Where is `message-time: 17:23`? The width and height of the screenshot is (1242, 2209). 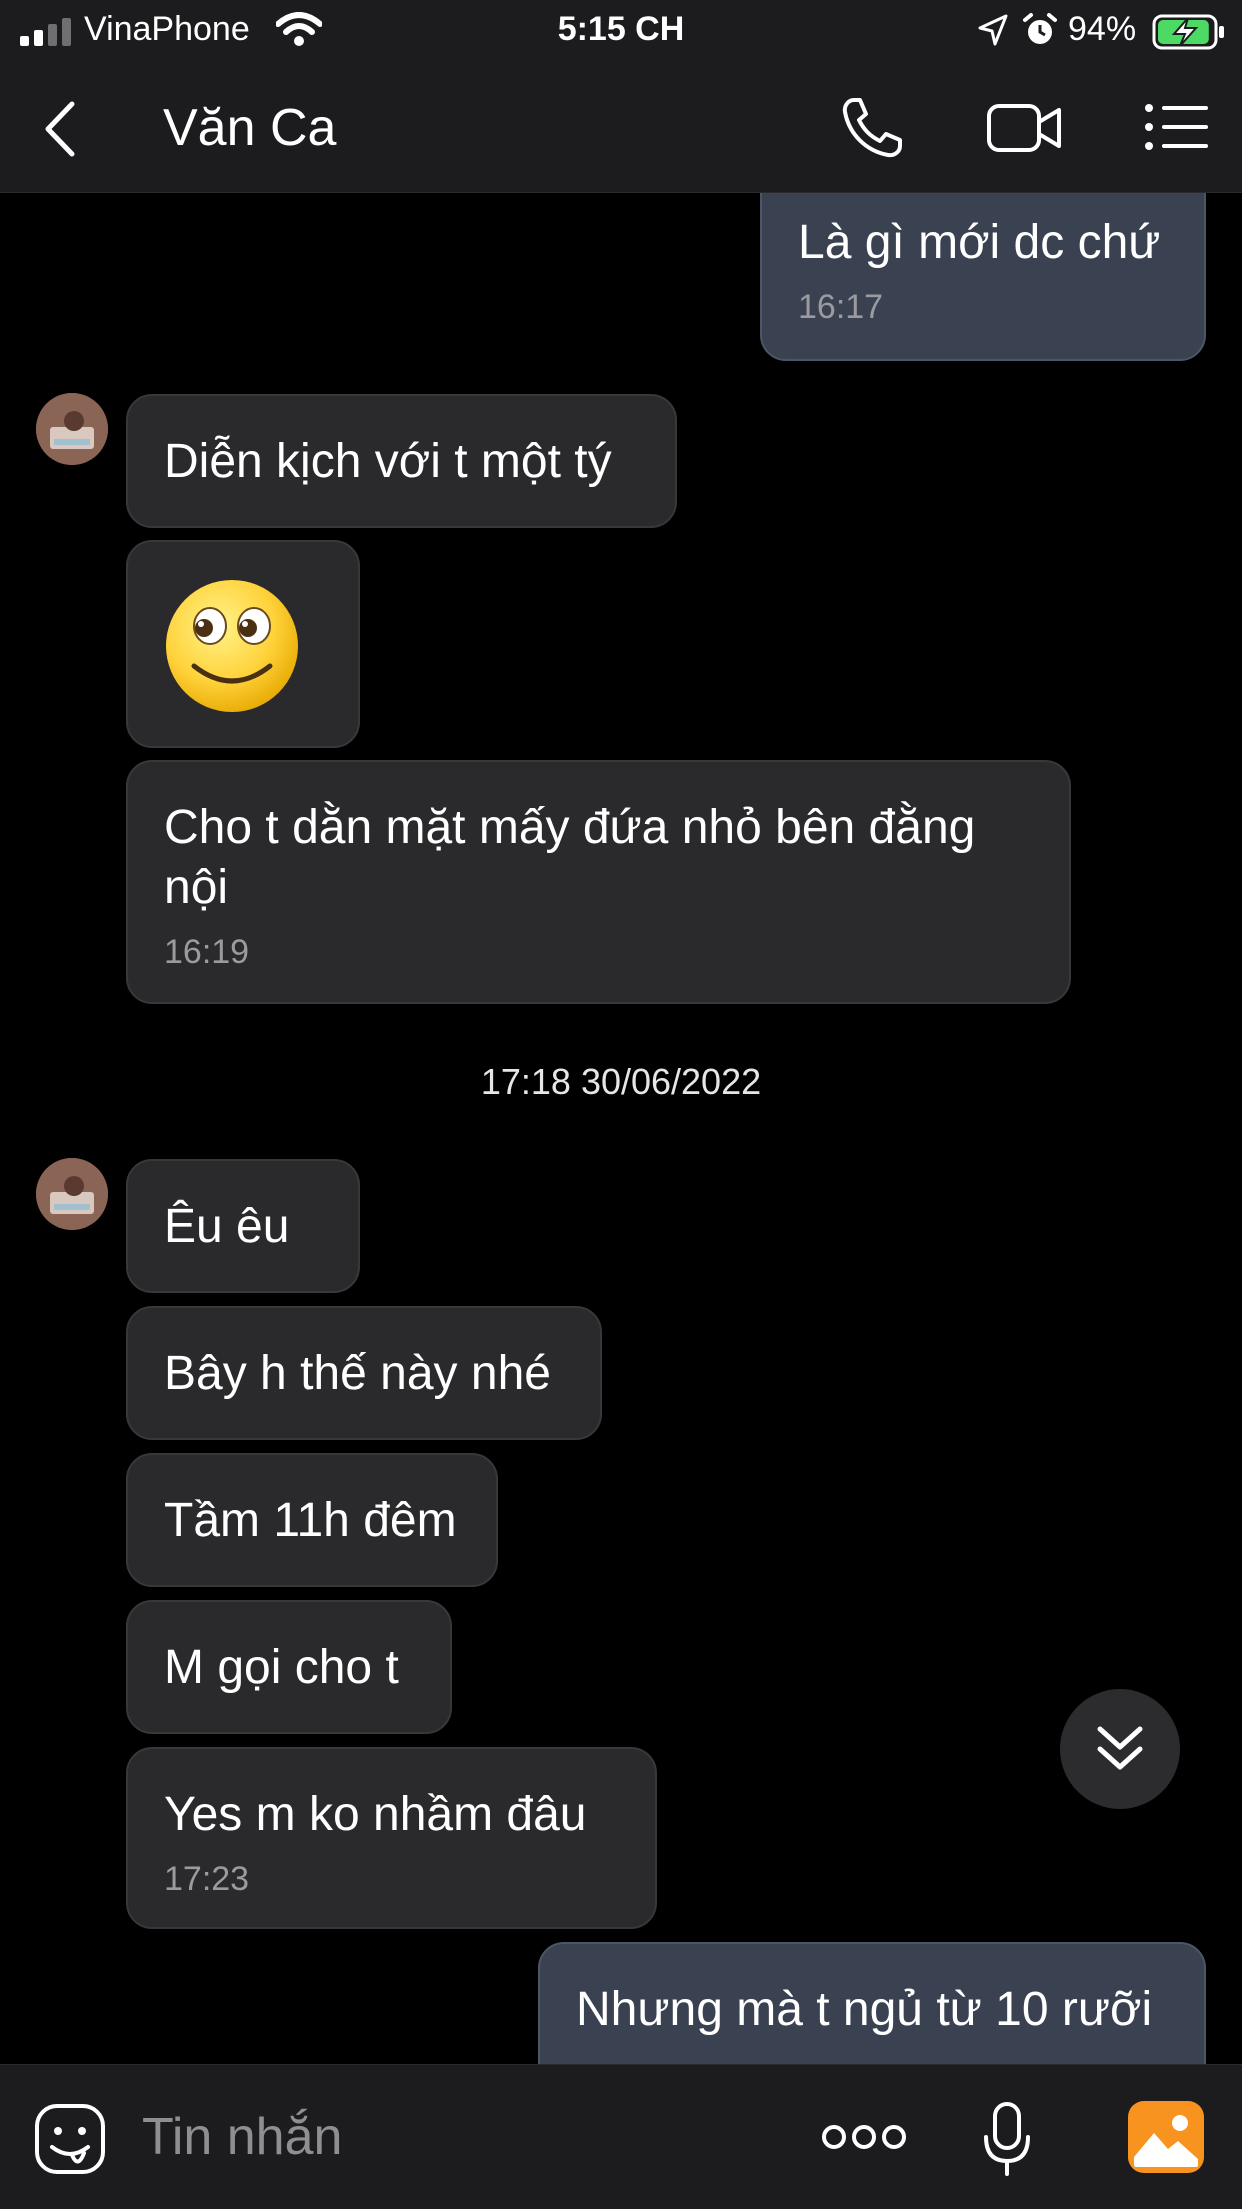
message-time: 17:23 is located at coordinates (207, 1879).